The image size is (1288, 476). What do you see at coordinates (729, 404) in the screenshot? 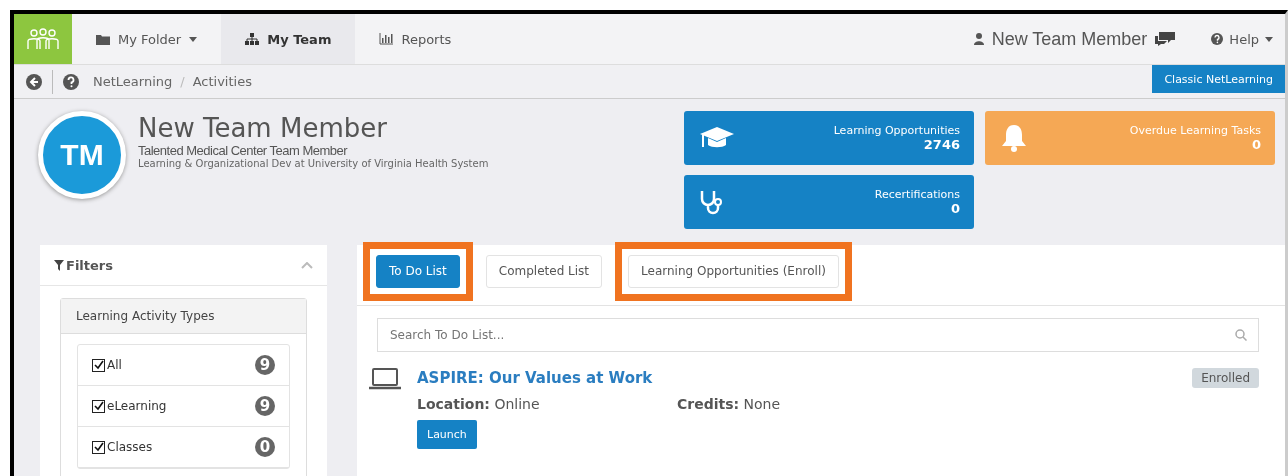
I see `credits-text: Credits: None` at bounding box center [729, 404].